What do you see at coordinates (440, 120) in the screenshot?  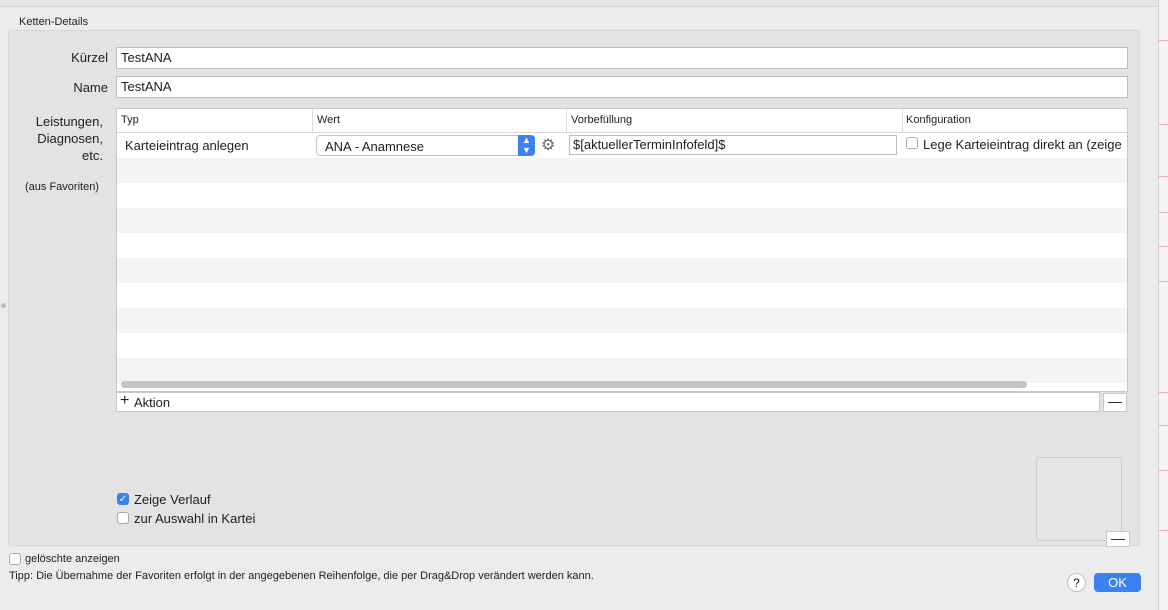 I see `column-header-wert: Wert` at bounding box center [440, 120].